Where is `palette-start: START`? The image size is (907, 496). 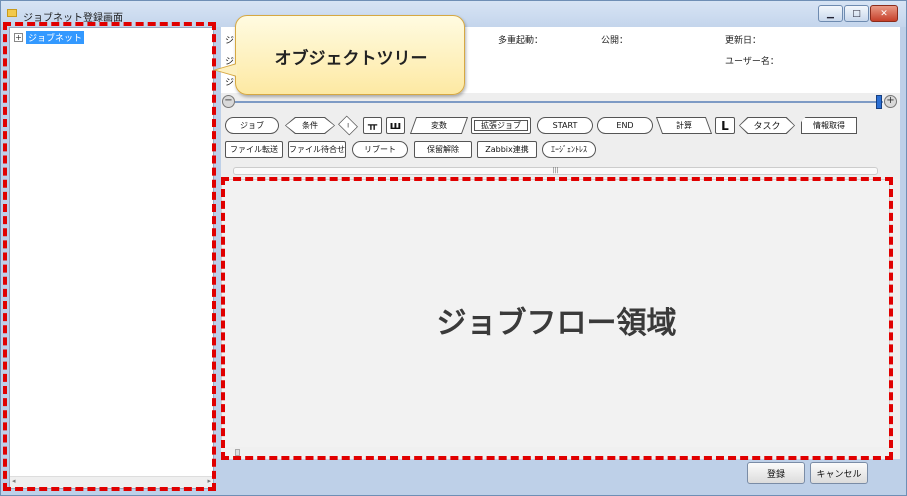 palette-start: START is located at coordinates (565, 125).